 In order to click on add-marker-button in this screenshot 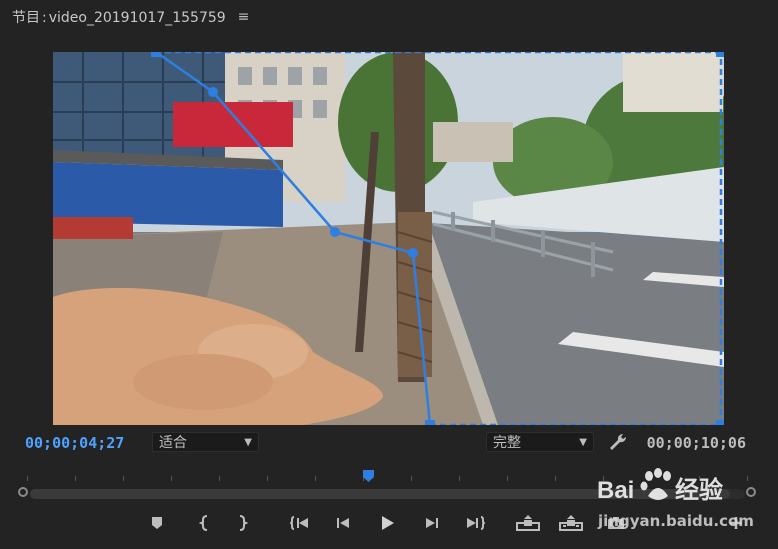, I will do `click(157, 523)`.